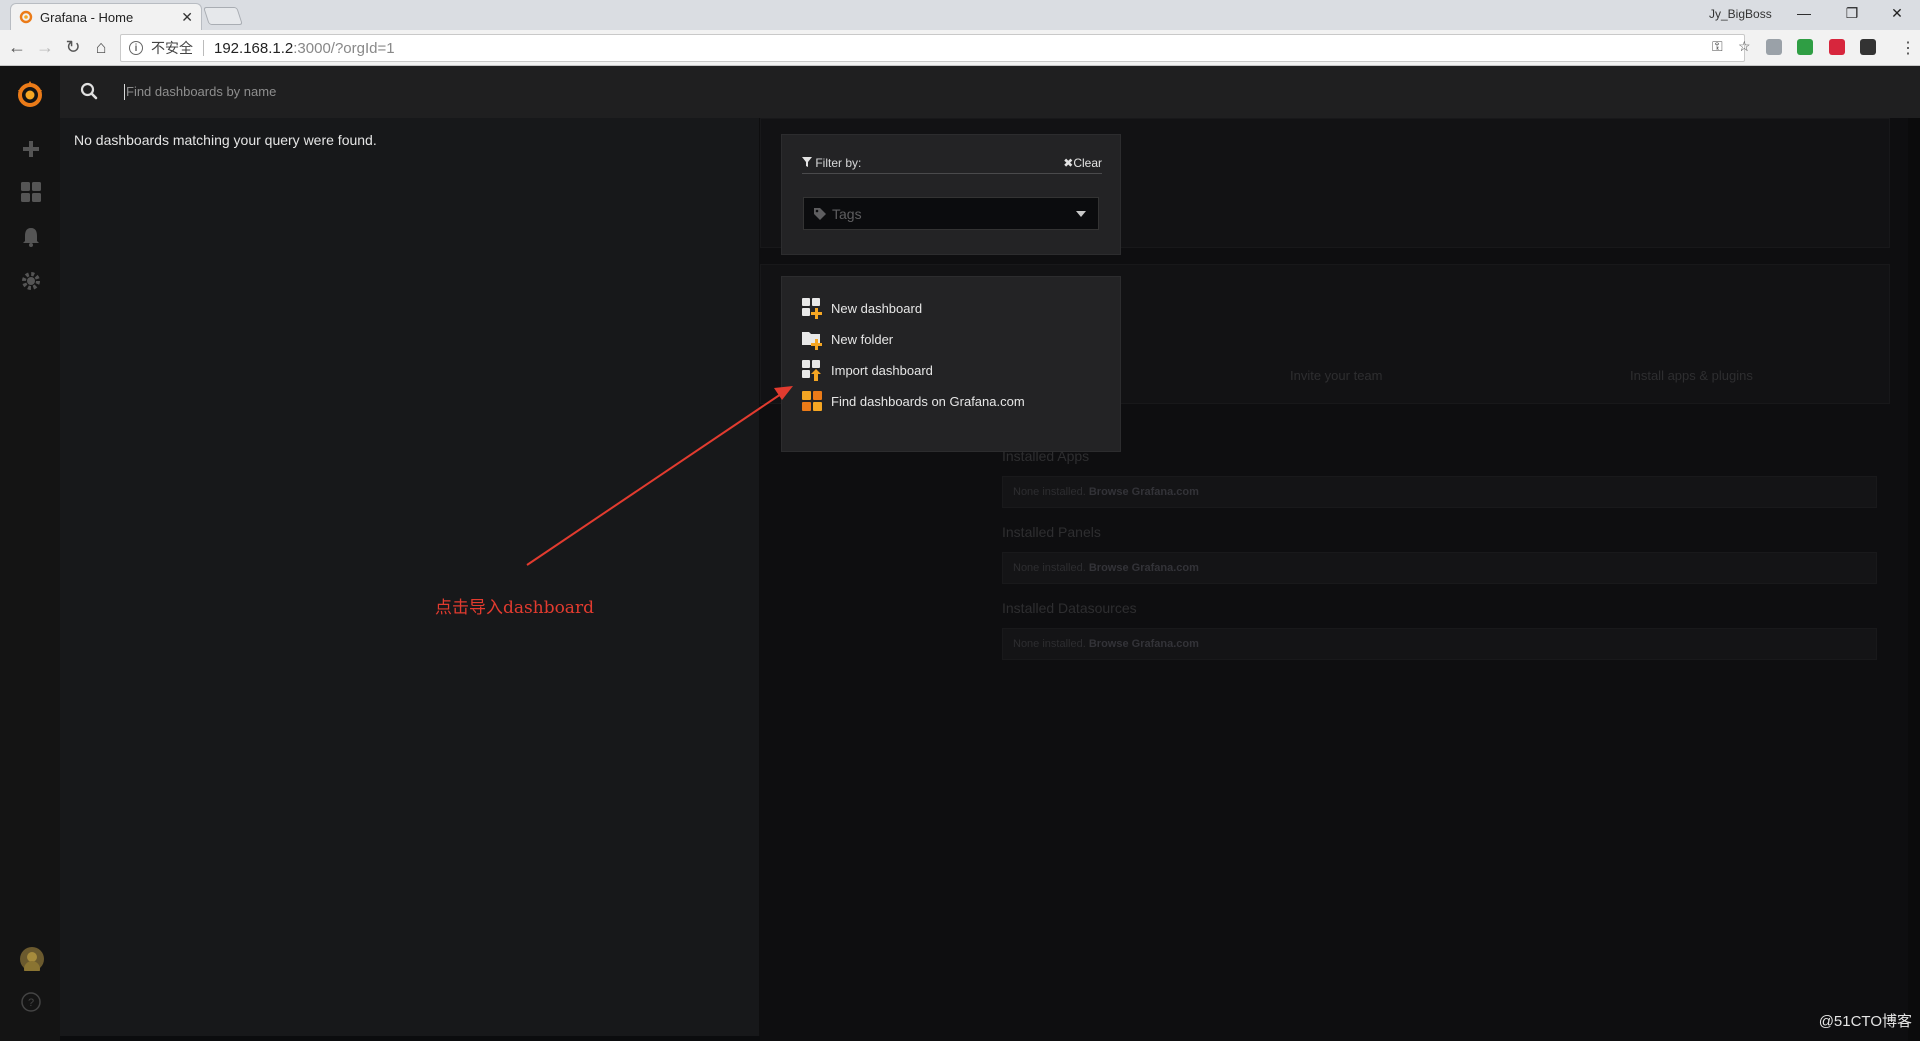 This screenshot has height=1041, width=1920. What do you see at coordinates (89, 93) in the screenshot?
I see `search-icon` at bounding box center [89, 93].